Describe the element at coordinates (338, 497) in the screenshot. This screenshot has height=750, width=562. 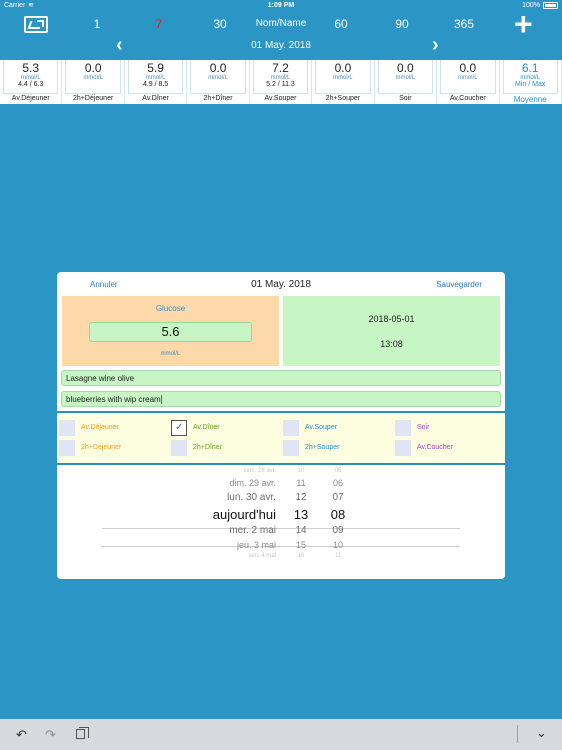
I see `picker-minute: 07` at that location.